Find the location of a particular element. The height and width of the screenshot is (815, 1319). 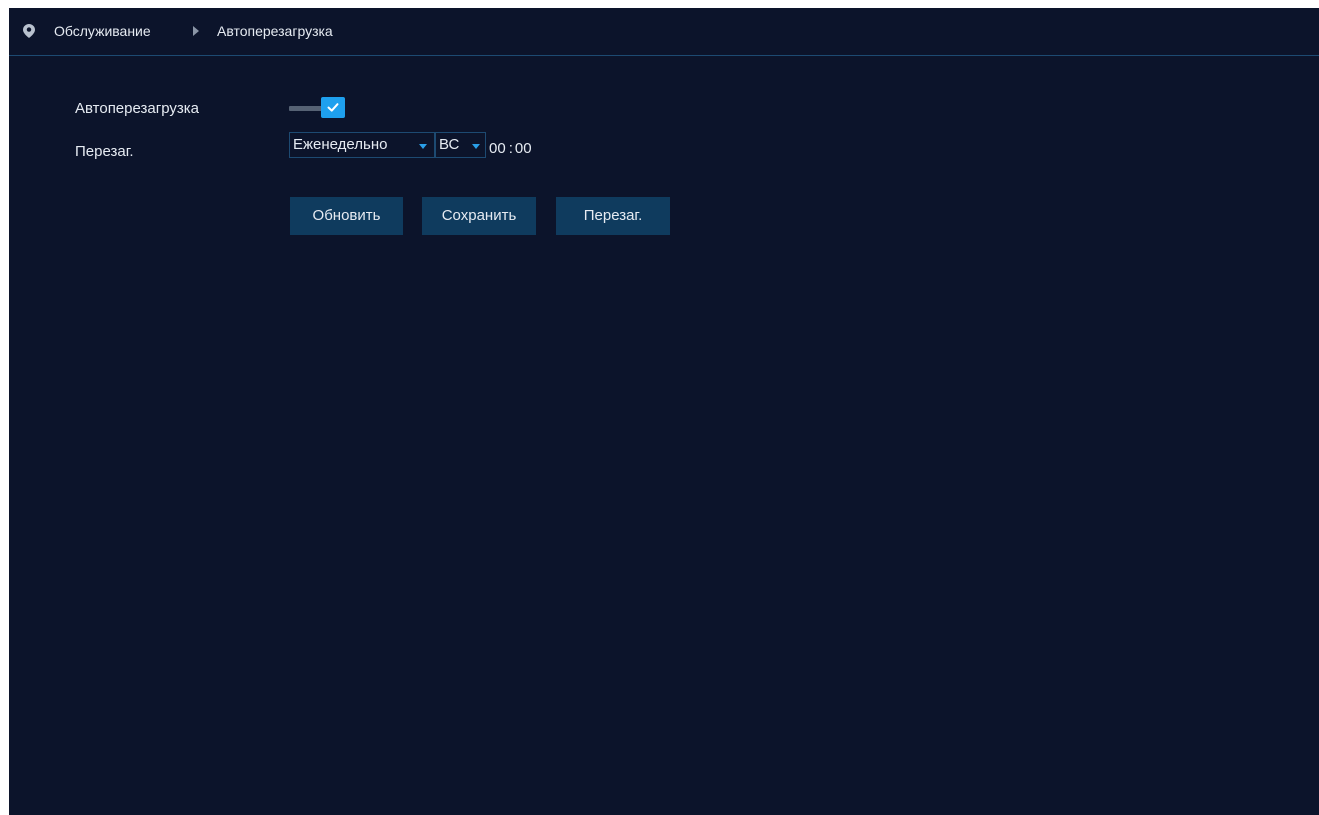

toggle-knob is located at coordinates (333, 107).